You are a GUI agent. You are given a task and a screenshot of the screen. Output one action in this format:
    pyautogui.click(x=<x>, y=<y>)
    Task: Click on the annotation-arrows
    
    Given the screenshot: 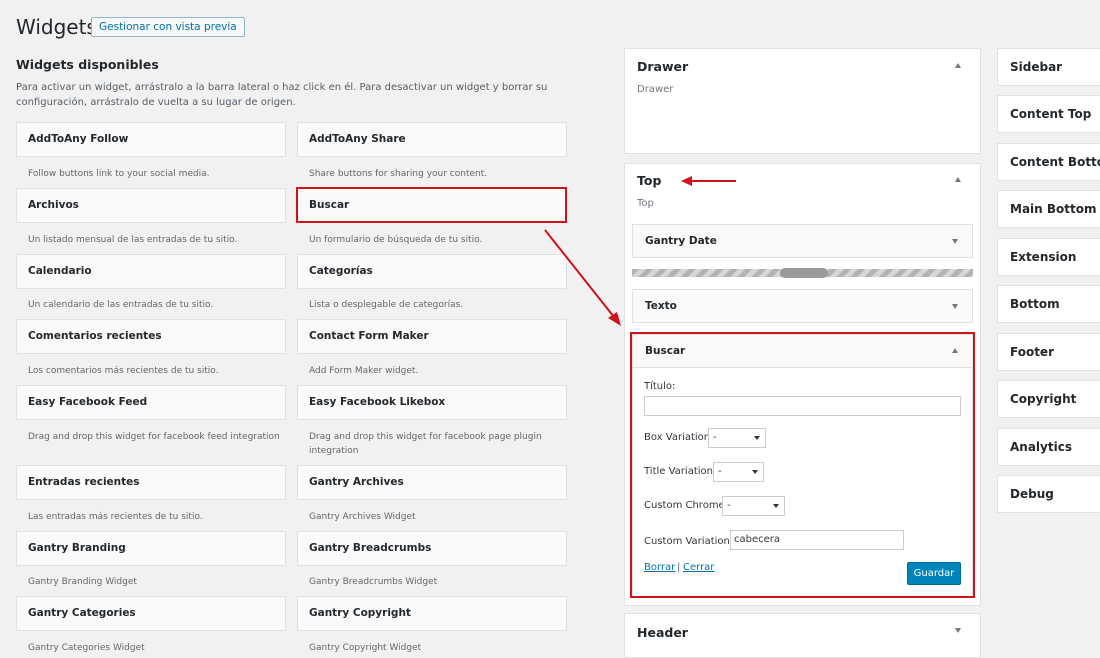 What is the action you would take?
    pyautogui.click(x=640, y=251)
    